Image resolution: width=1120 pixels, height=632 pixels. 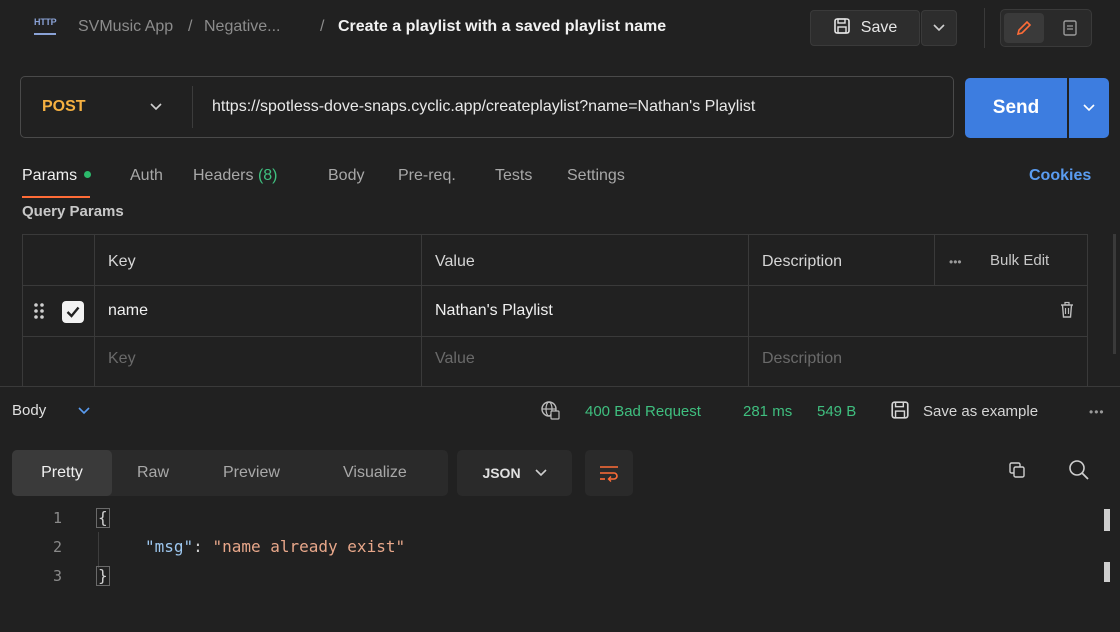 What do you see at coordinates (802, 359) in the screenshot?
I see `new-param-description-input: Description` at bounding box center [802, 359].